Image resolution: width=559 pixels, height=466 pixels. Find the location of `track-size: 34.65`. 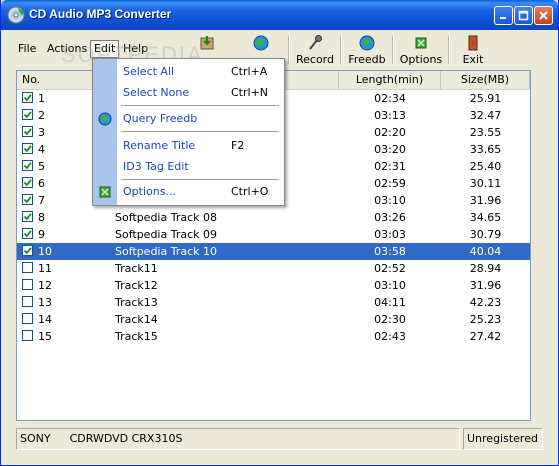

track-size: 34.65 is located at coordinates (485, 217).